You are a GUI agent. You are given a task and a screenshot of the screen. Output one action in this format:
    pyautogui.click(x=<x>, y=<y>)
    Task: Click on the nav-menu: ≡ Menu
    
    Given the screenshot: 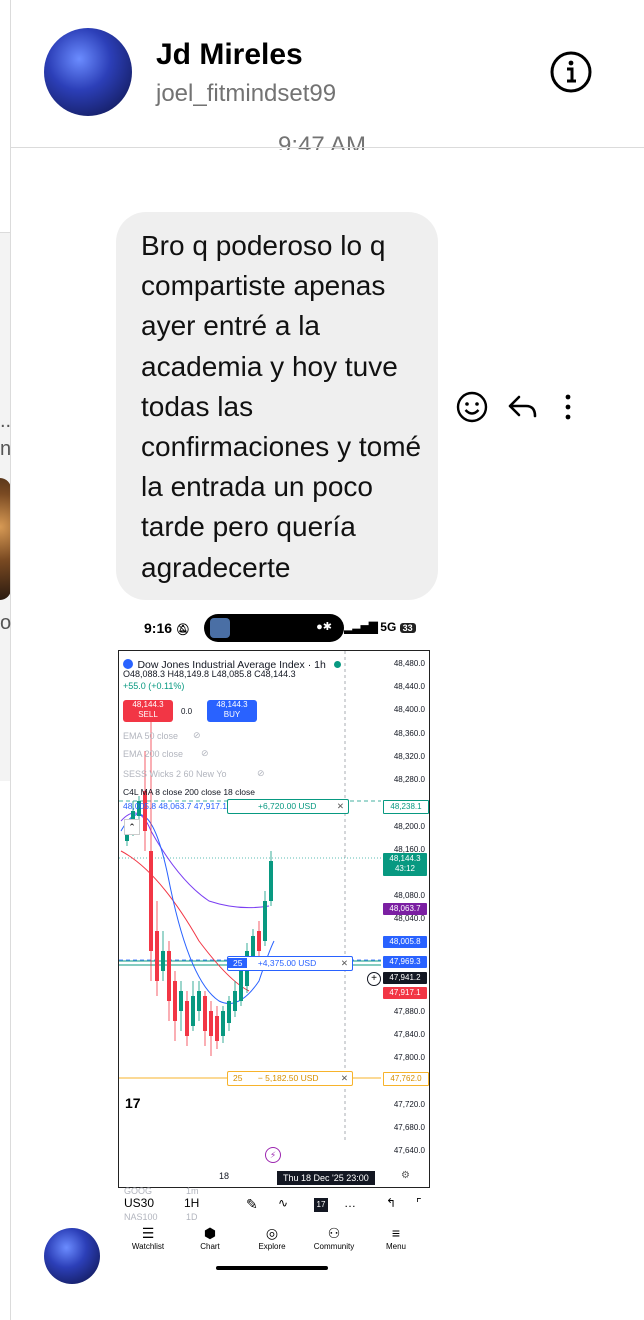 What is the action you would take?
    pyautogui.click(x=396, y=1237)
    